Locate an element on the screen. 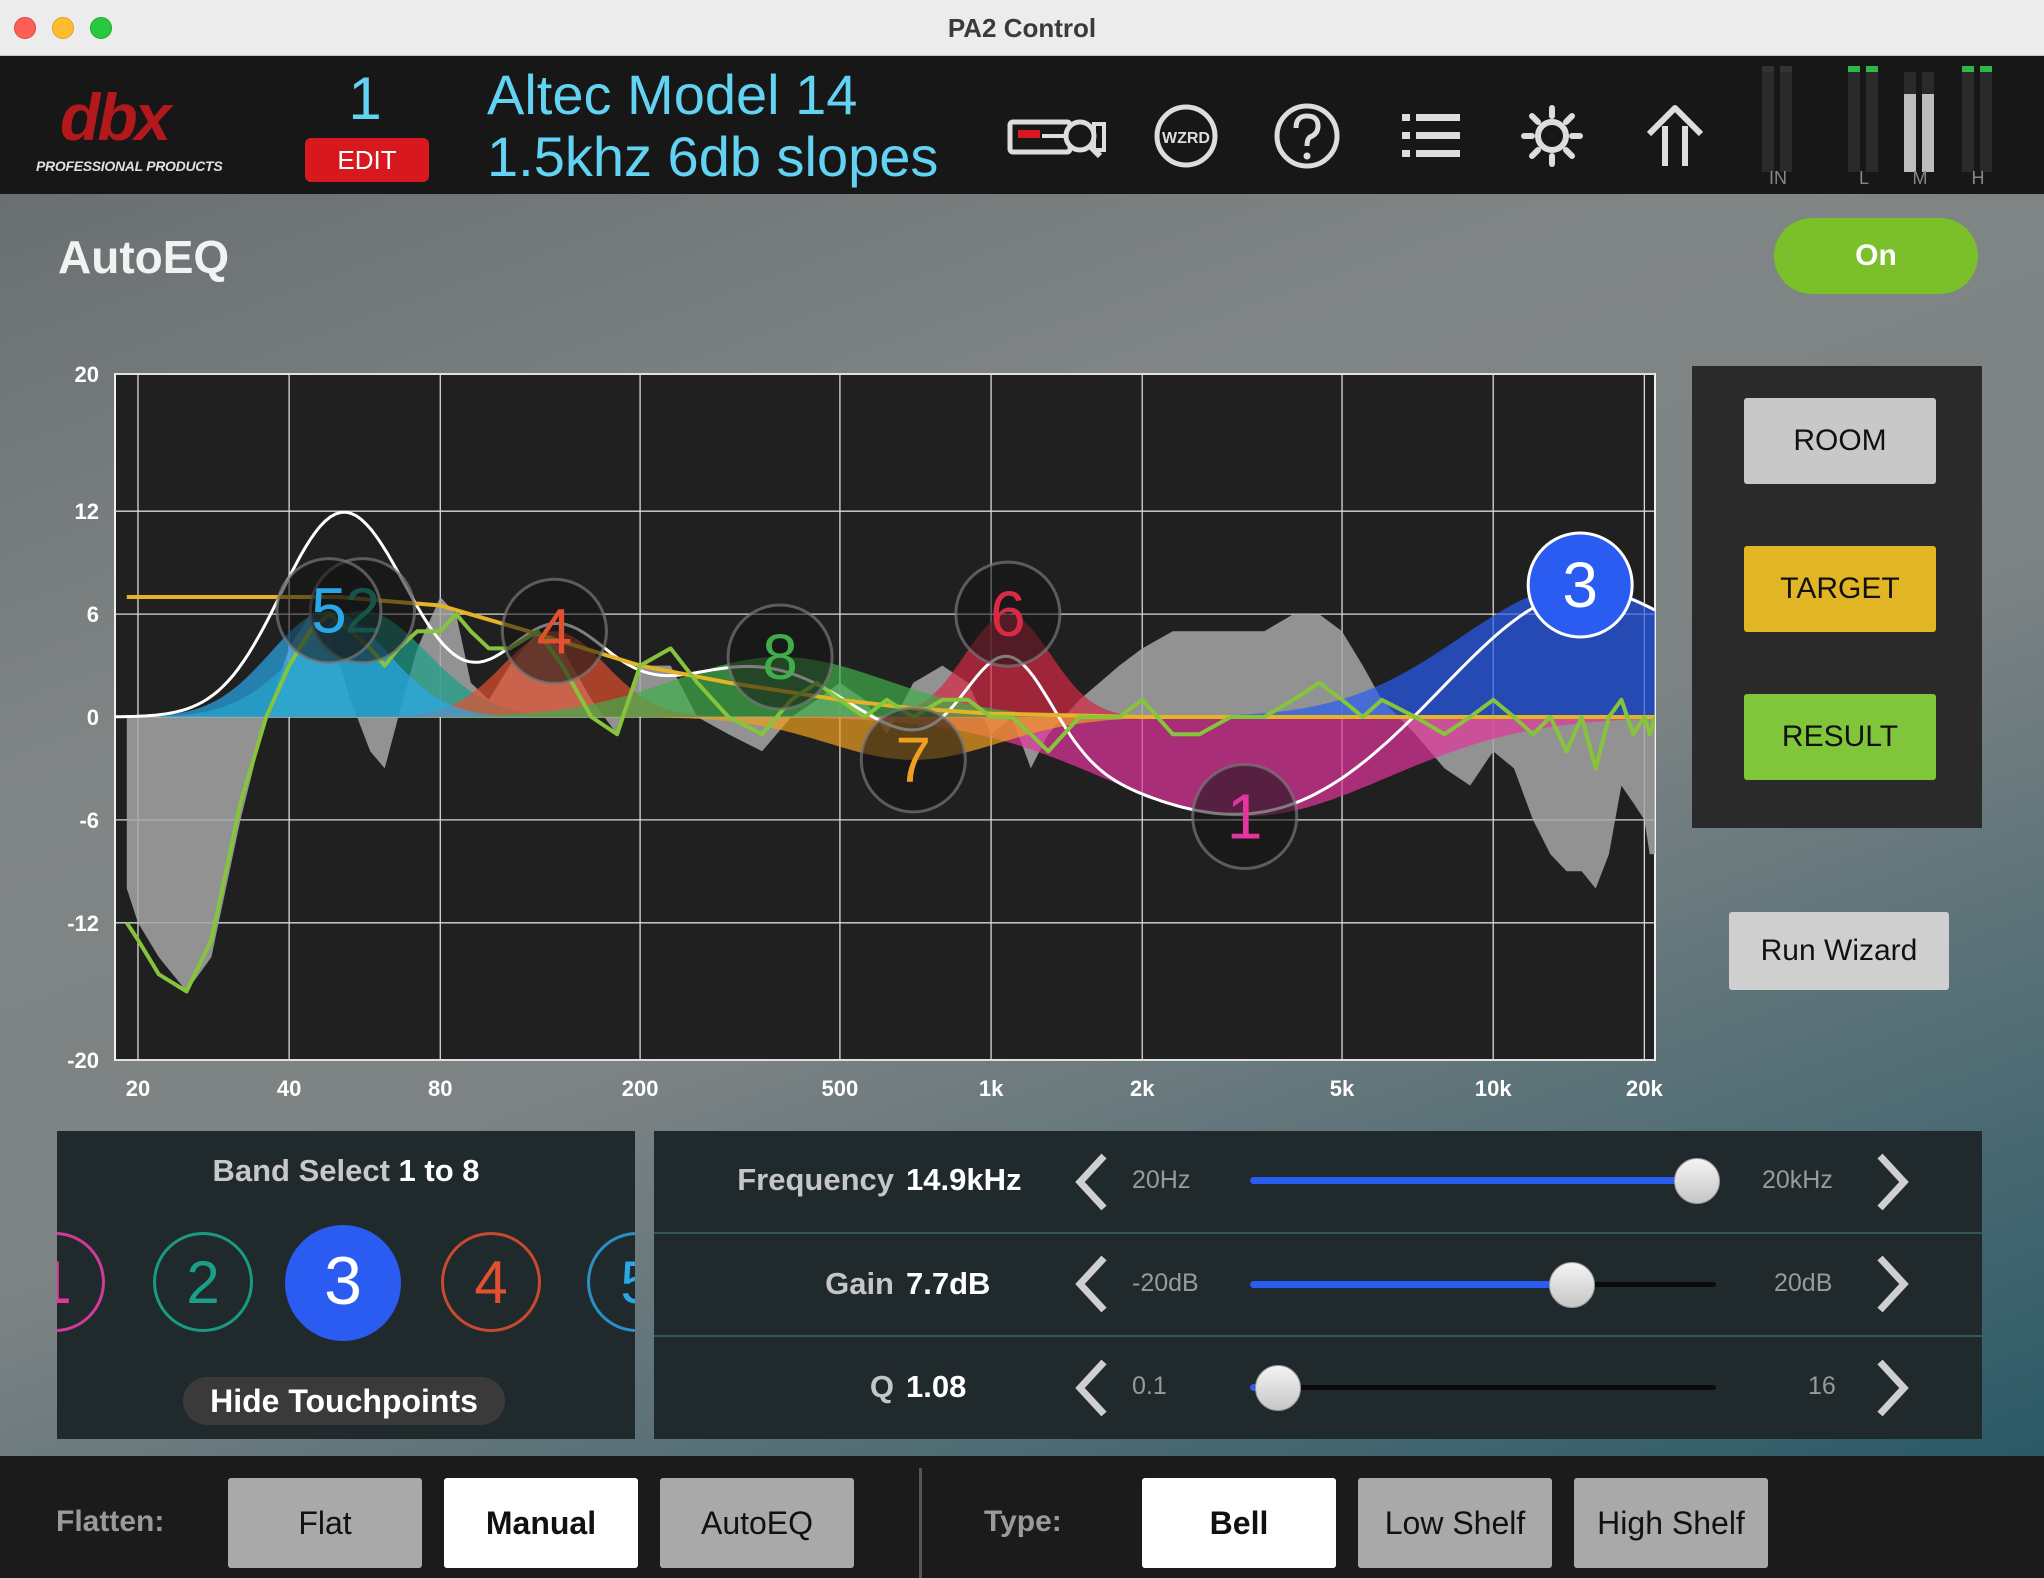 The image size is (2044, 1578). x-tick-label: 40 is located at coordinates (289, 1088).